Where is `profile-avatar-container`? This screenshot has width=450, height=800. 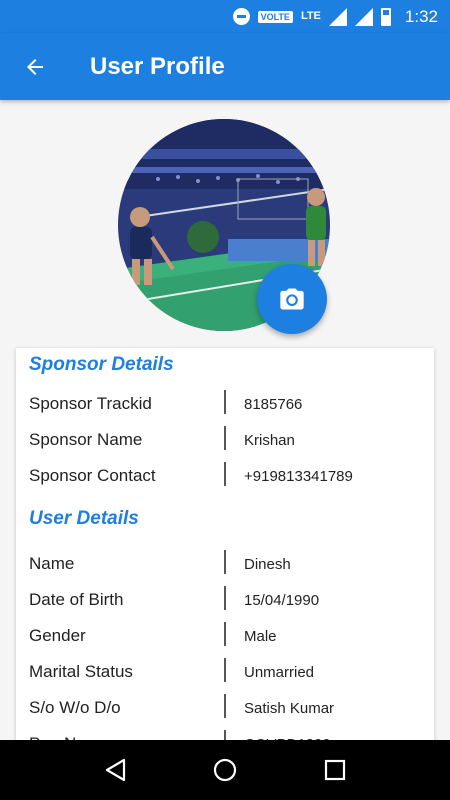 profile-avatar-container is located at coordinates (224, 226).